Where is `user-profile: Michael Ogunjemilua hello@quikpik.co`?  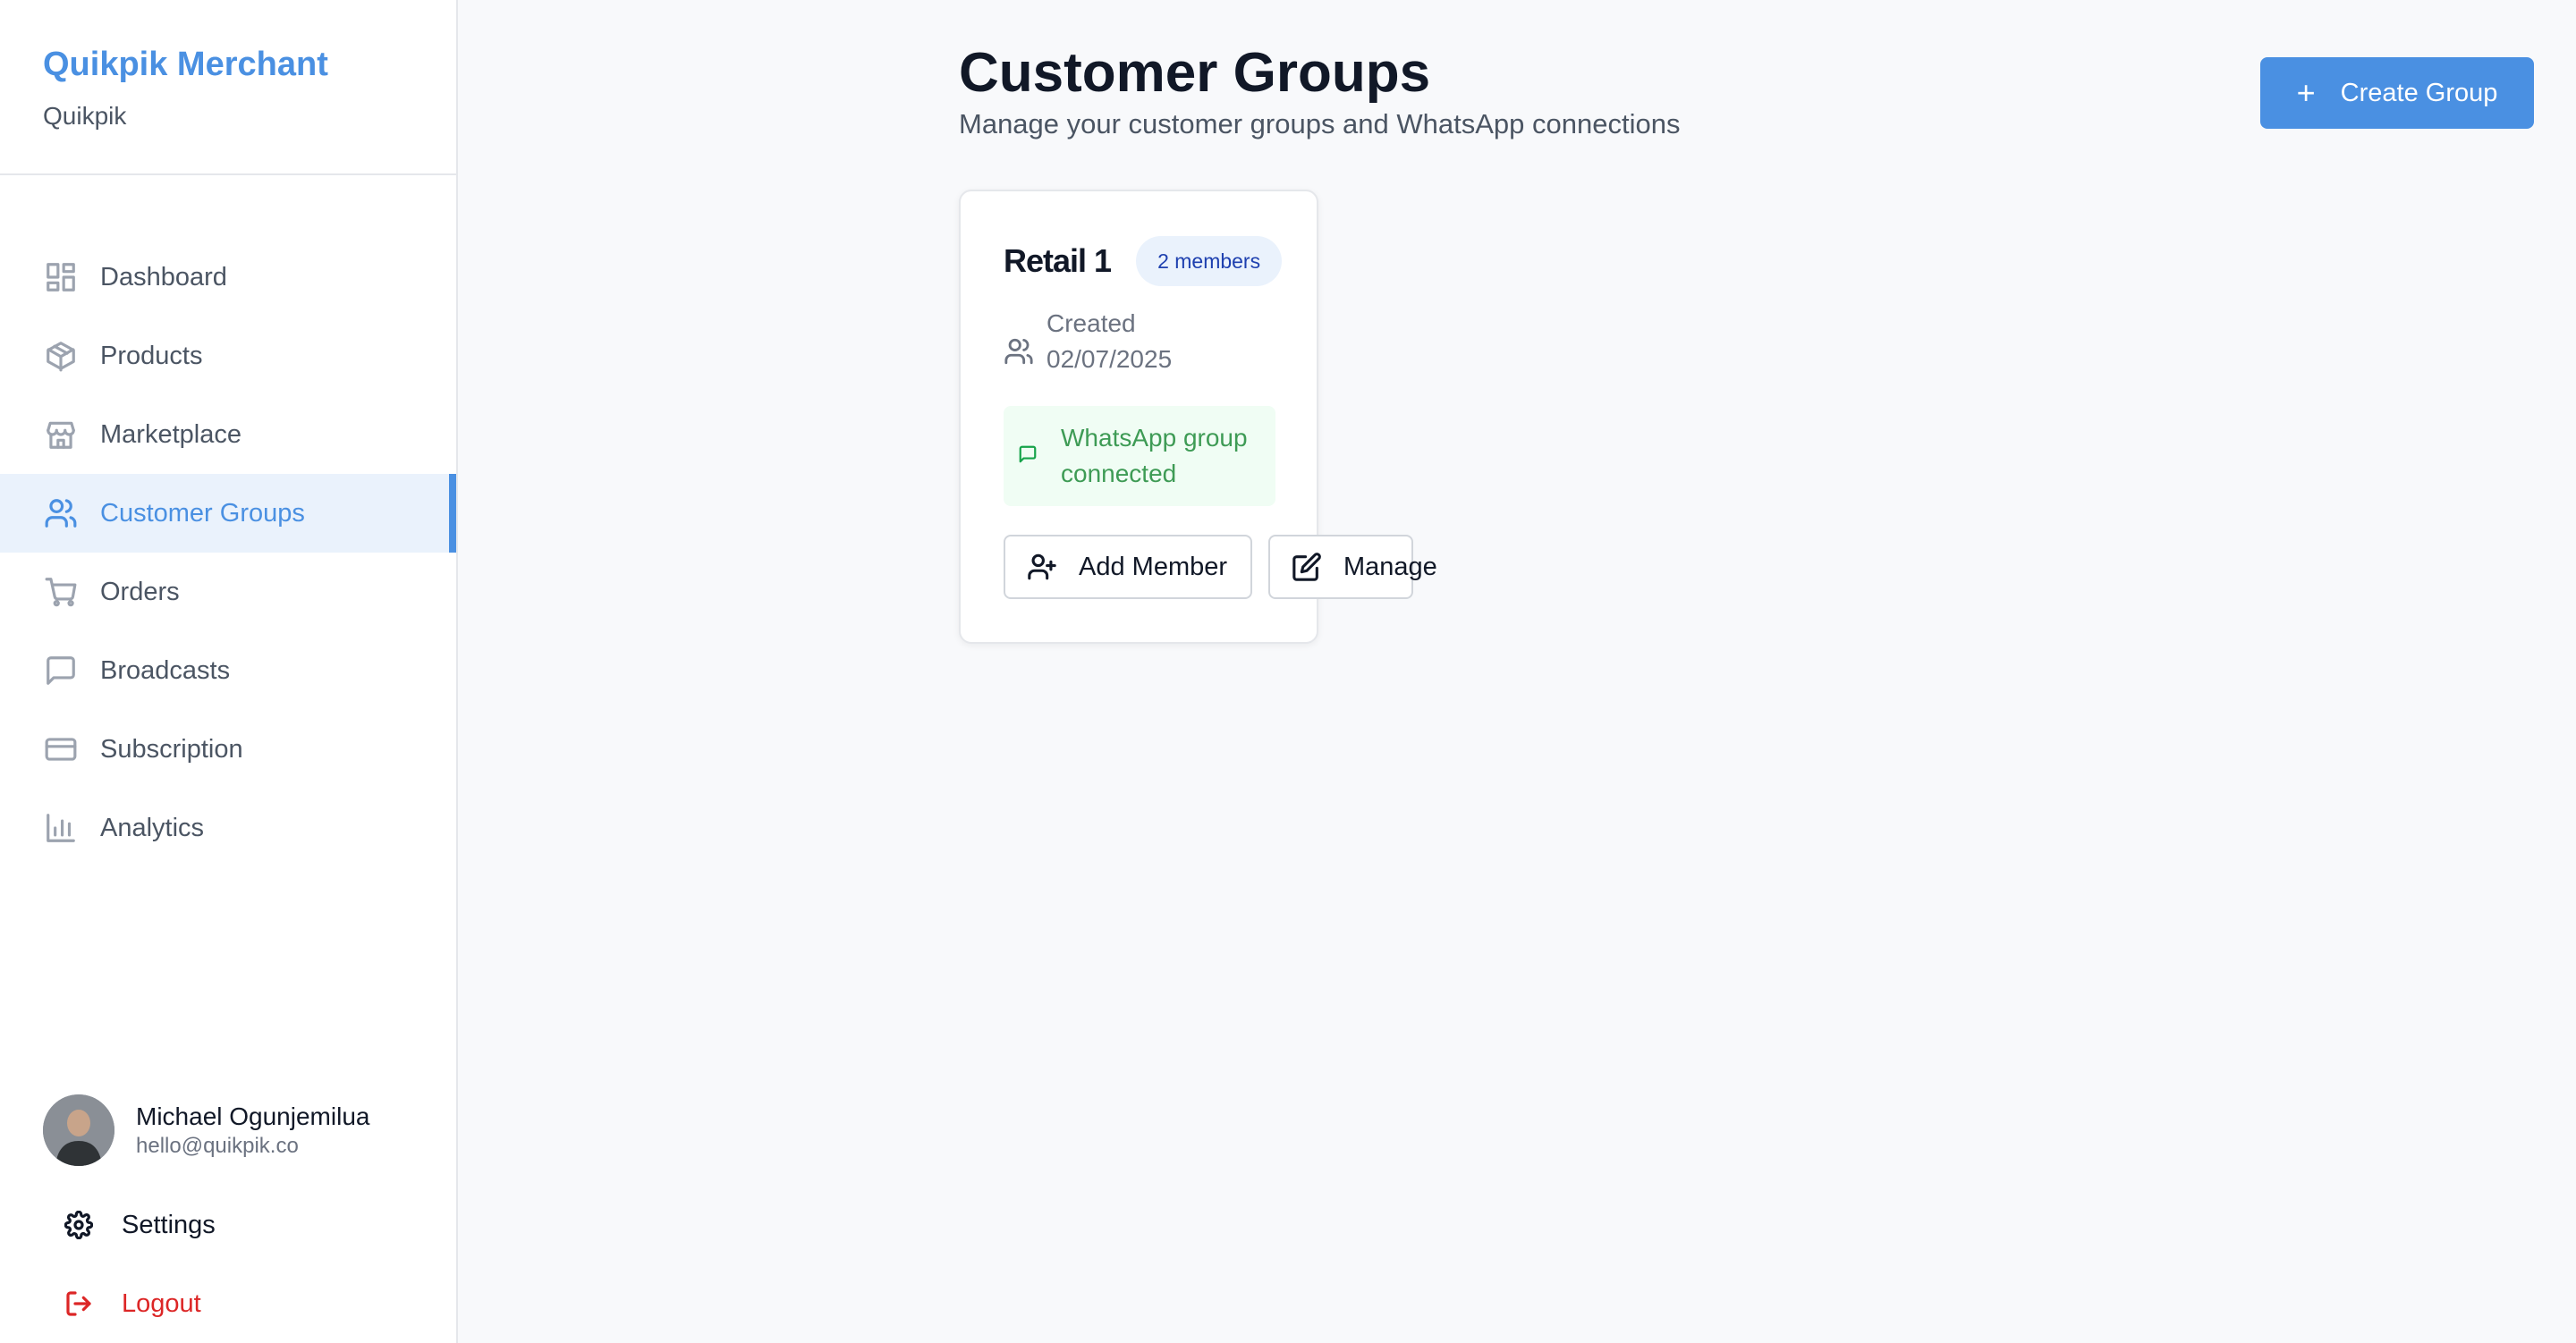 user-profile: Michael Ogunjemilua hello@quikpik.co is located at coordinates (228, 1130).